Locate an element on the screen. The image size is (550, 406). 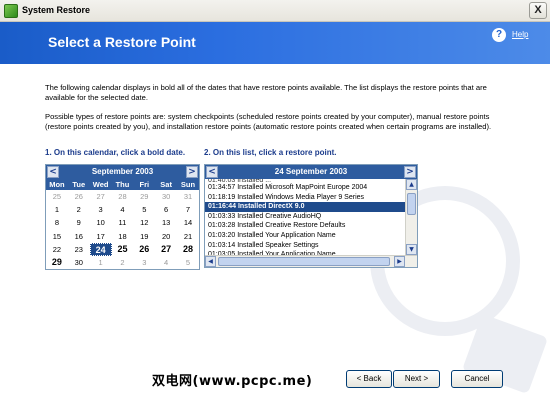
calendar-day: 10 is located at coordinates (101, 222).